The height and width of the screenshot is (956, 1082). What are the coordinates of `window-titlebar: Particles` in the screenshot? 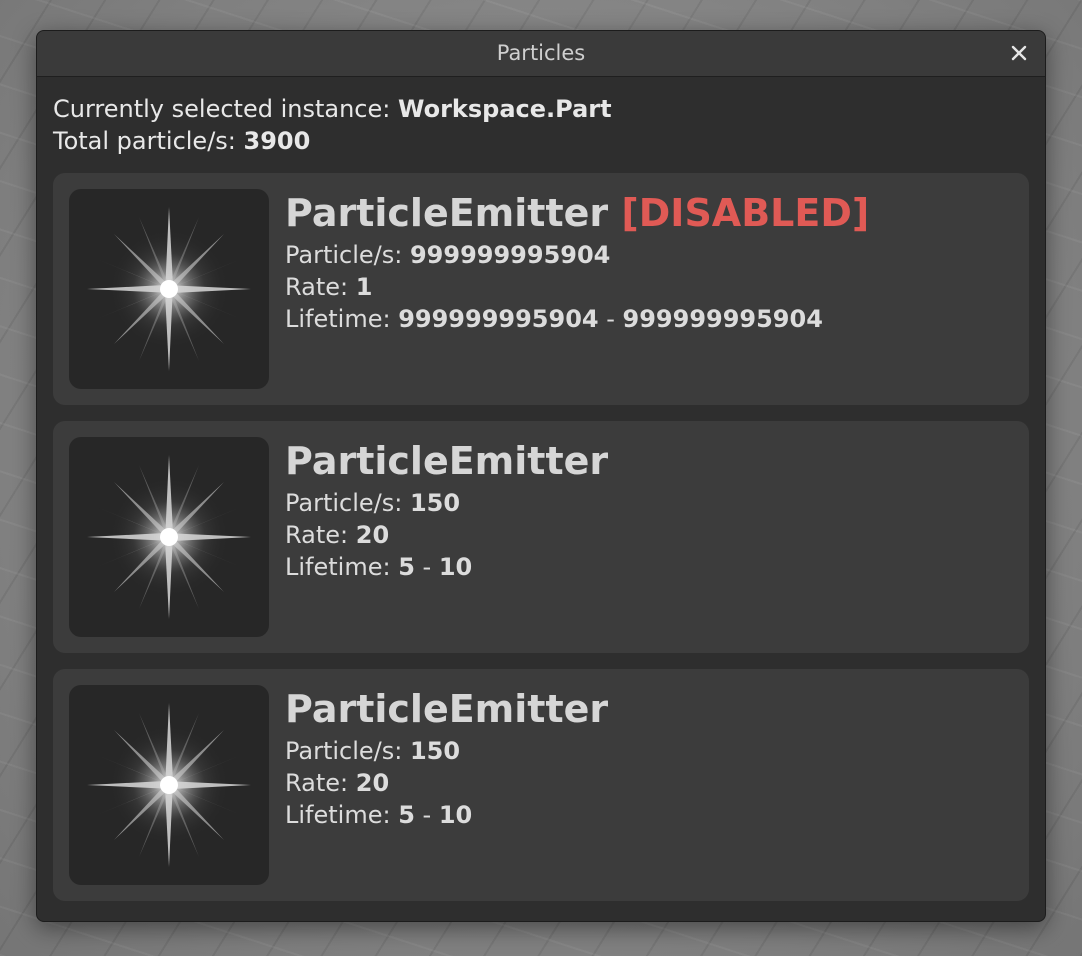 It's located at (541, 54).